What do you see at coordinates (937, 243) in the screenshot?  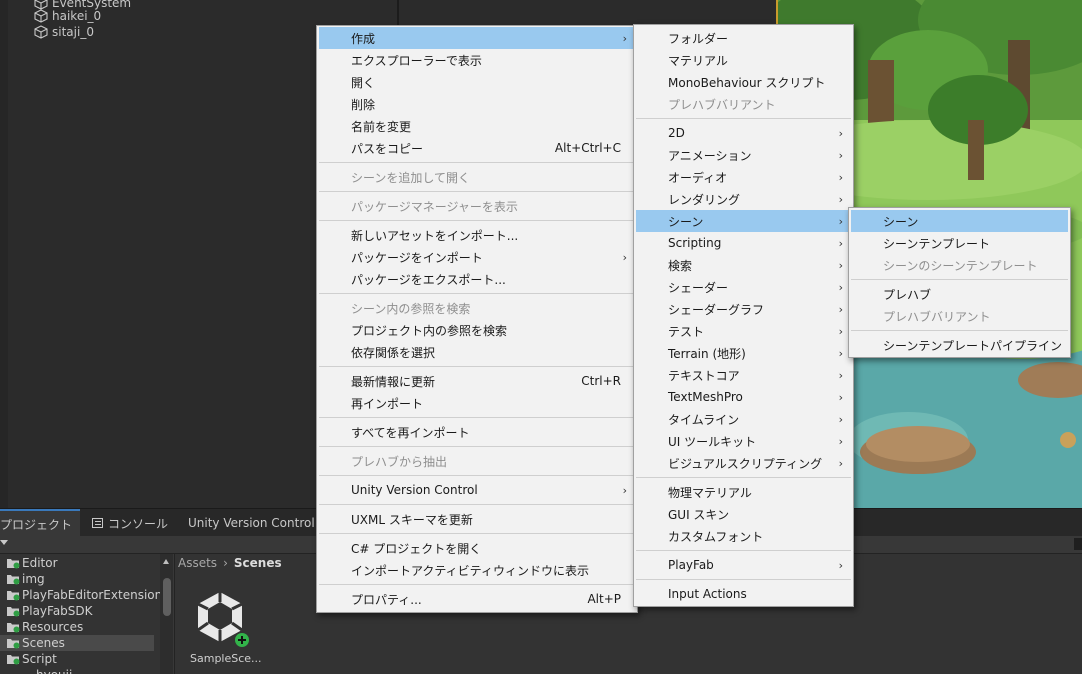 I see `menu-item-label: シーンテンプレート` at bounding box center [937, 243].